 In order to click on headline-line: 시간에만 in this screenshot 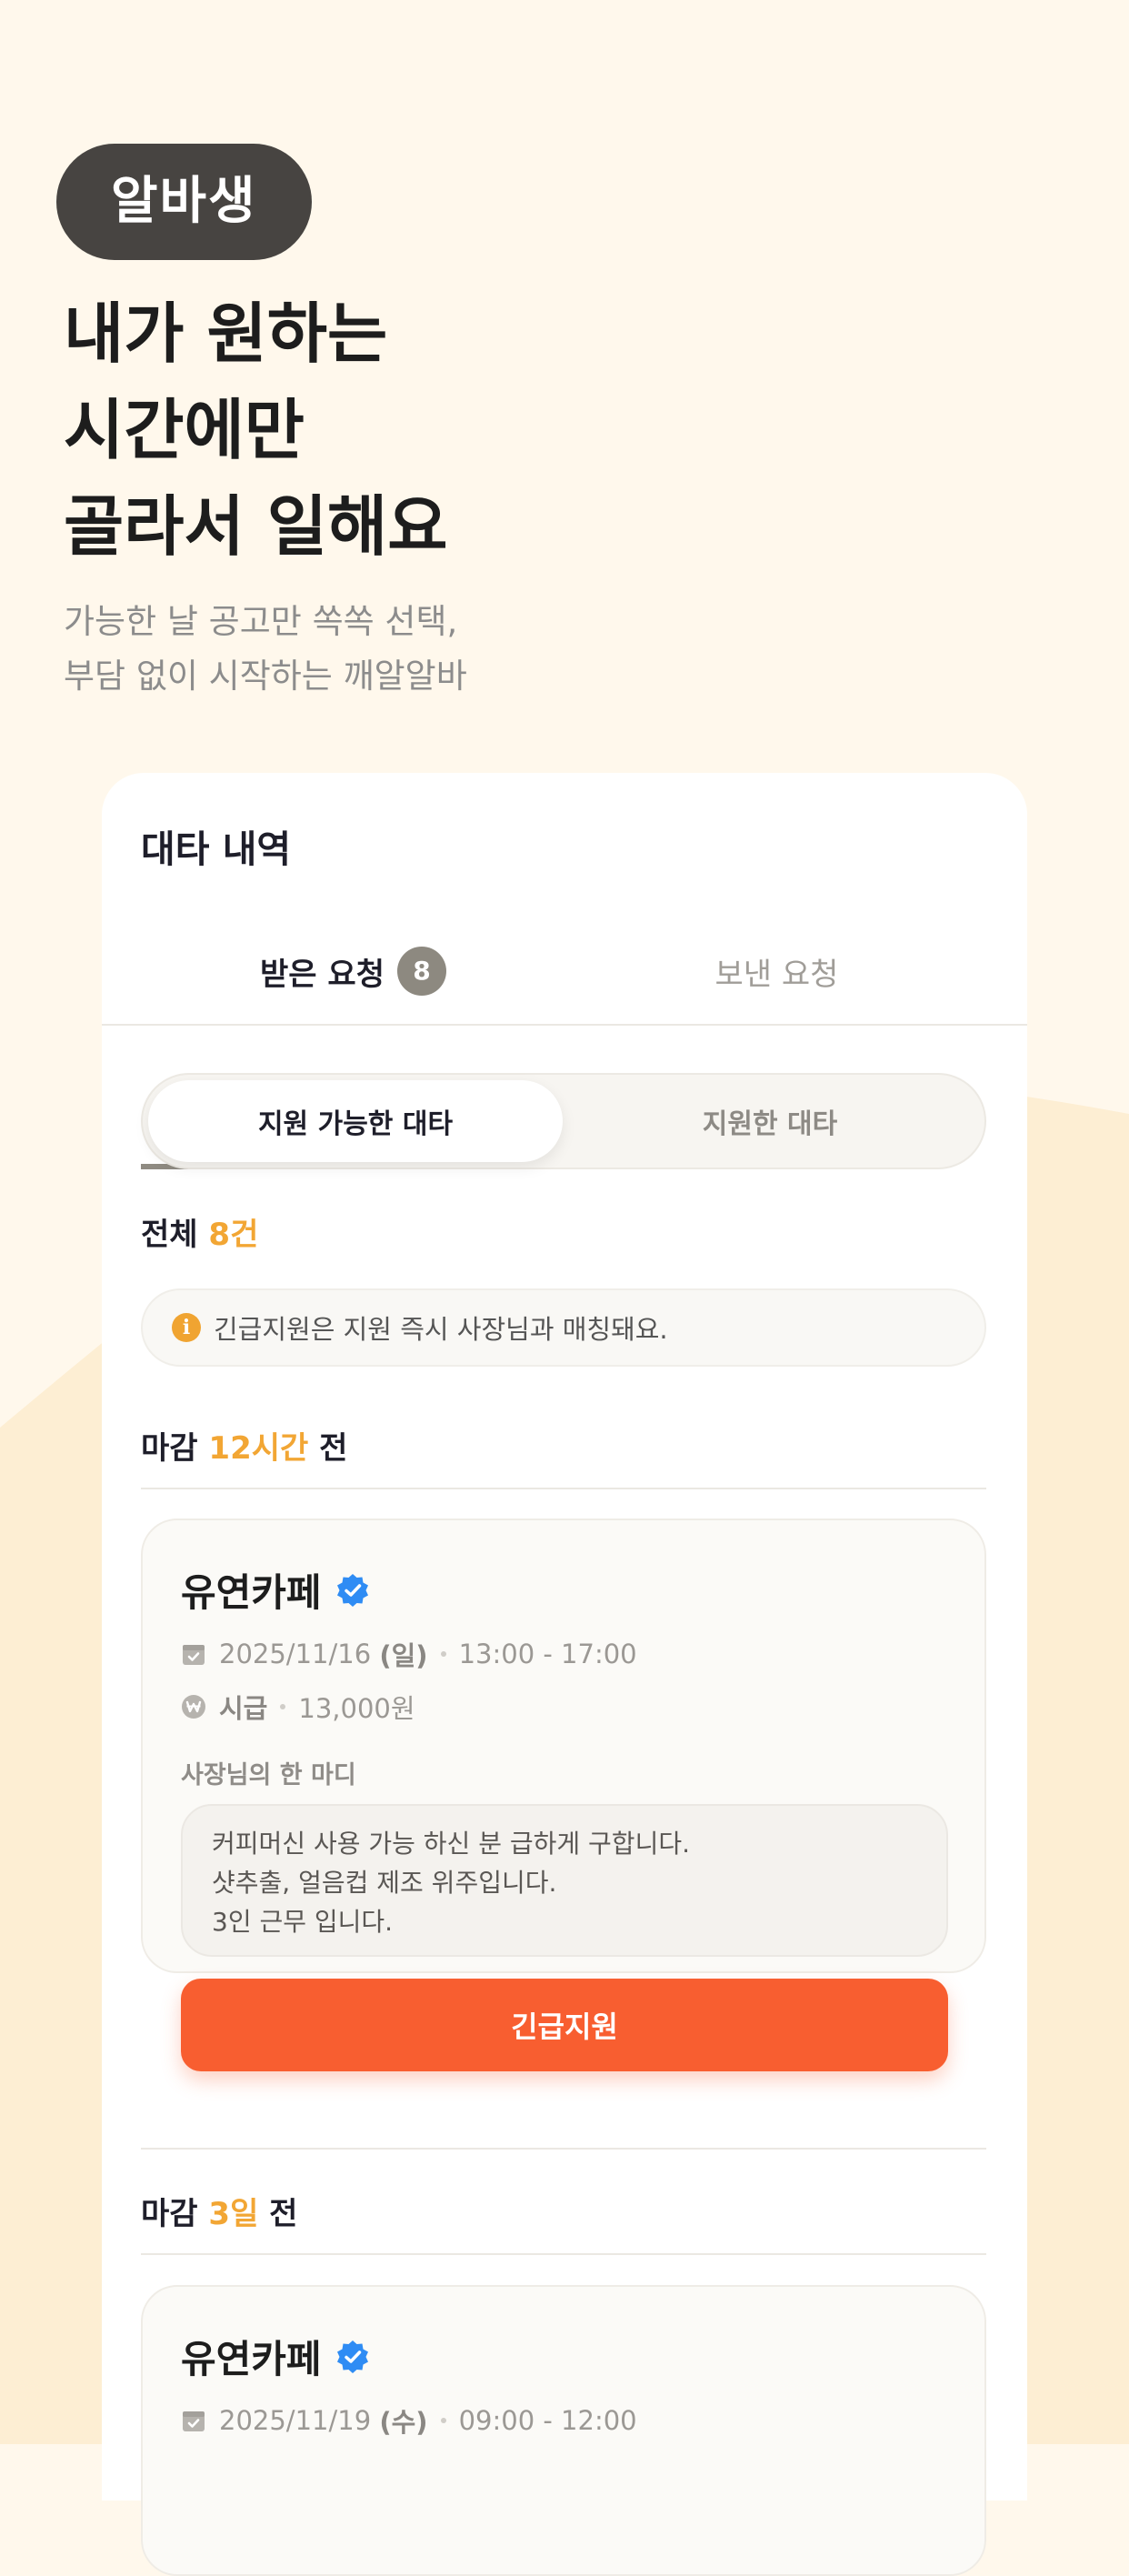, I will do `click(185, 430)`.